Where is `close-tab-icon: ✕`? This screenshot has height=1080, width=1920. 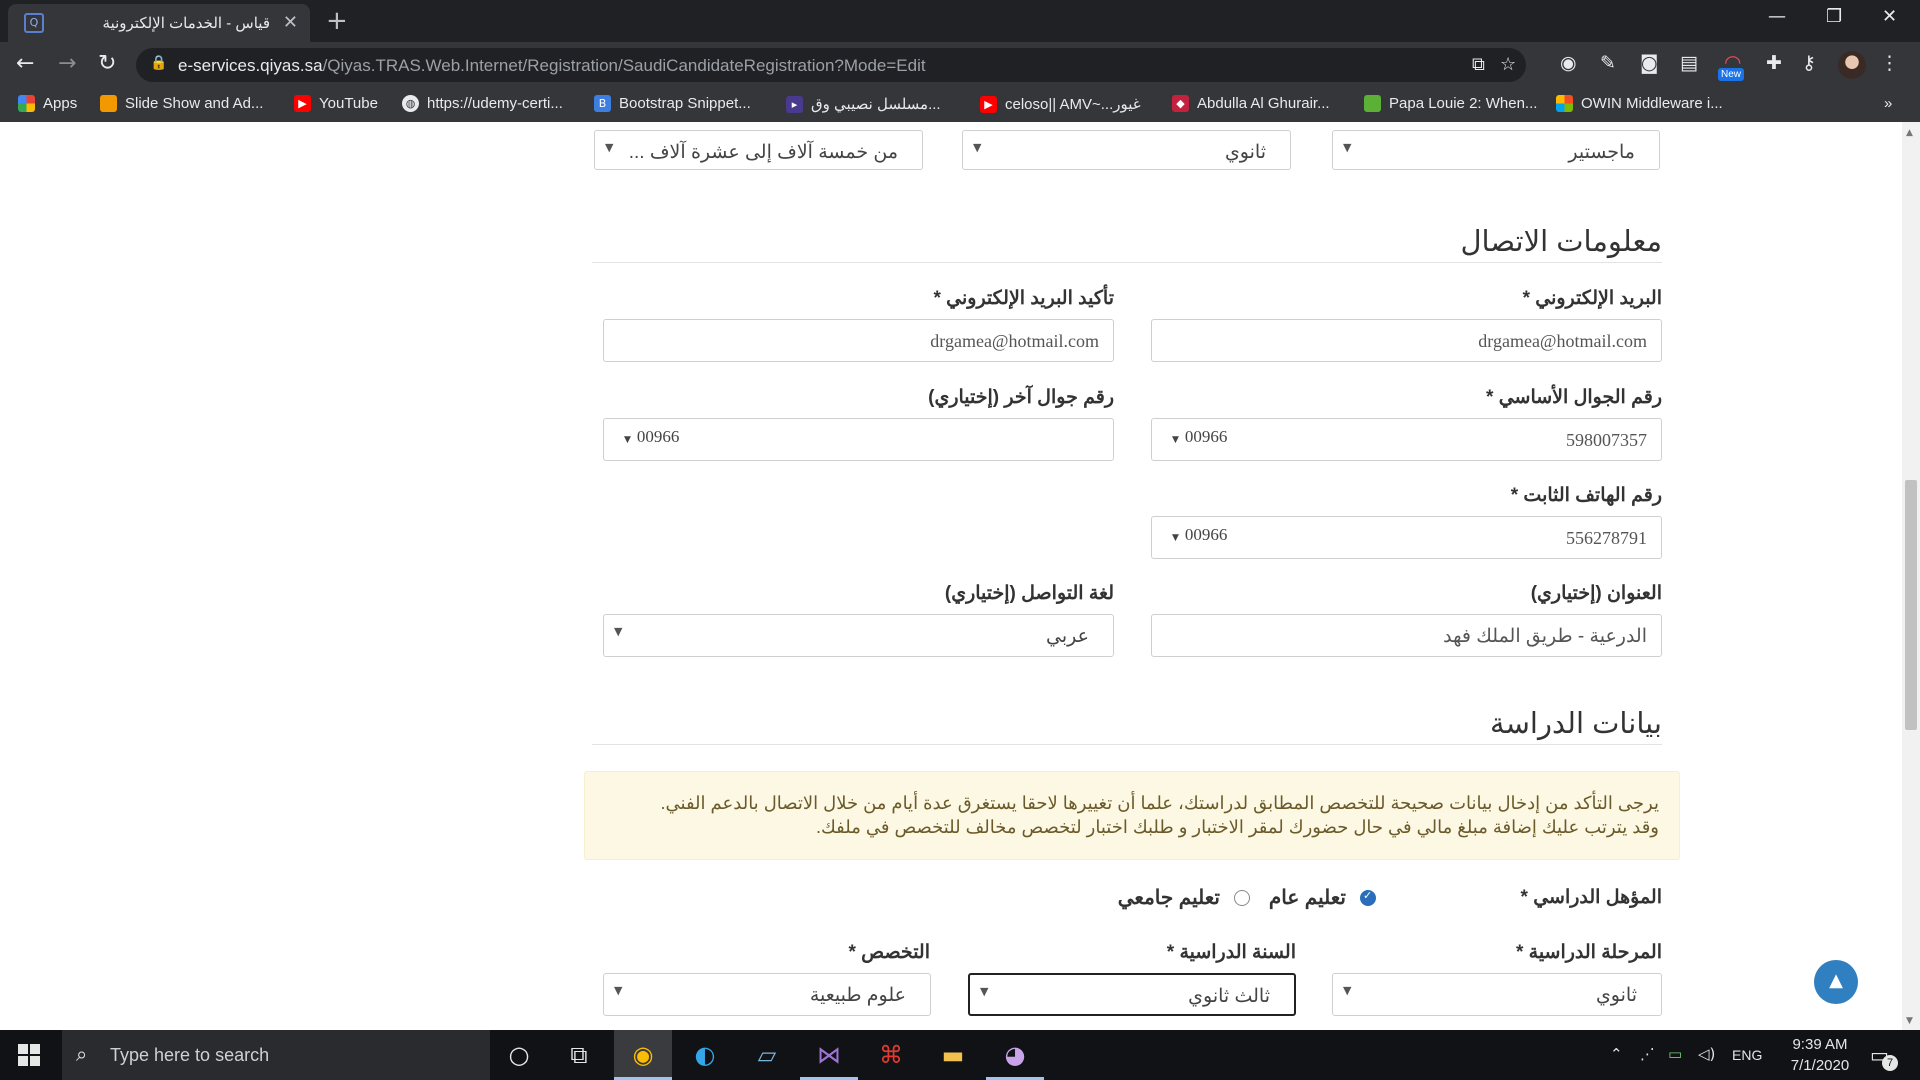
close-tab-icon: ✕ is located at coordinates (290, 22).